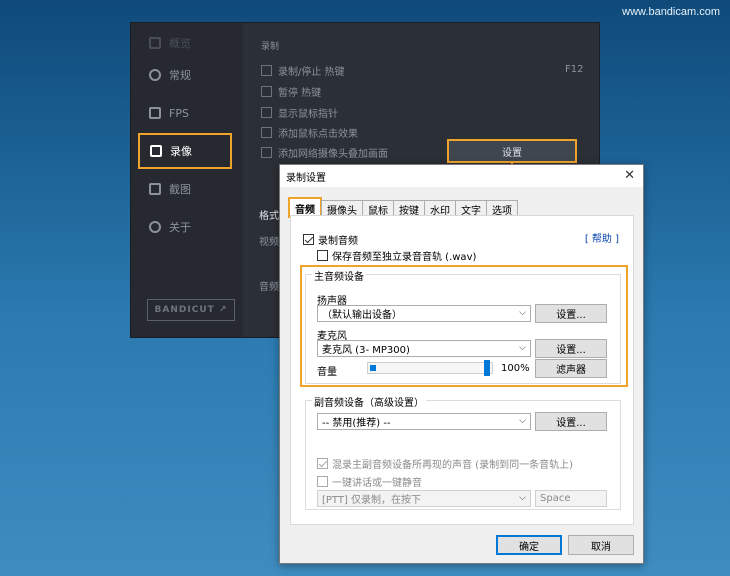 The image size is (730, 576). Describe the element at coordinates (306, 178) in the screenshot. I see `dialog-title: 录制设置` at that location.